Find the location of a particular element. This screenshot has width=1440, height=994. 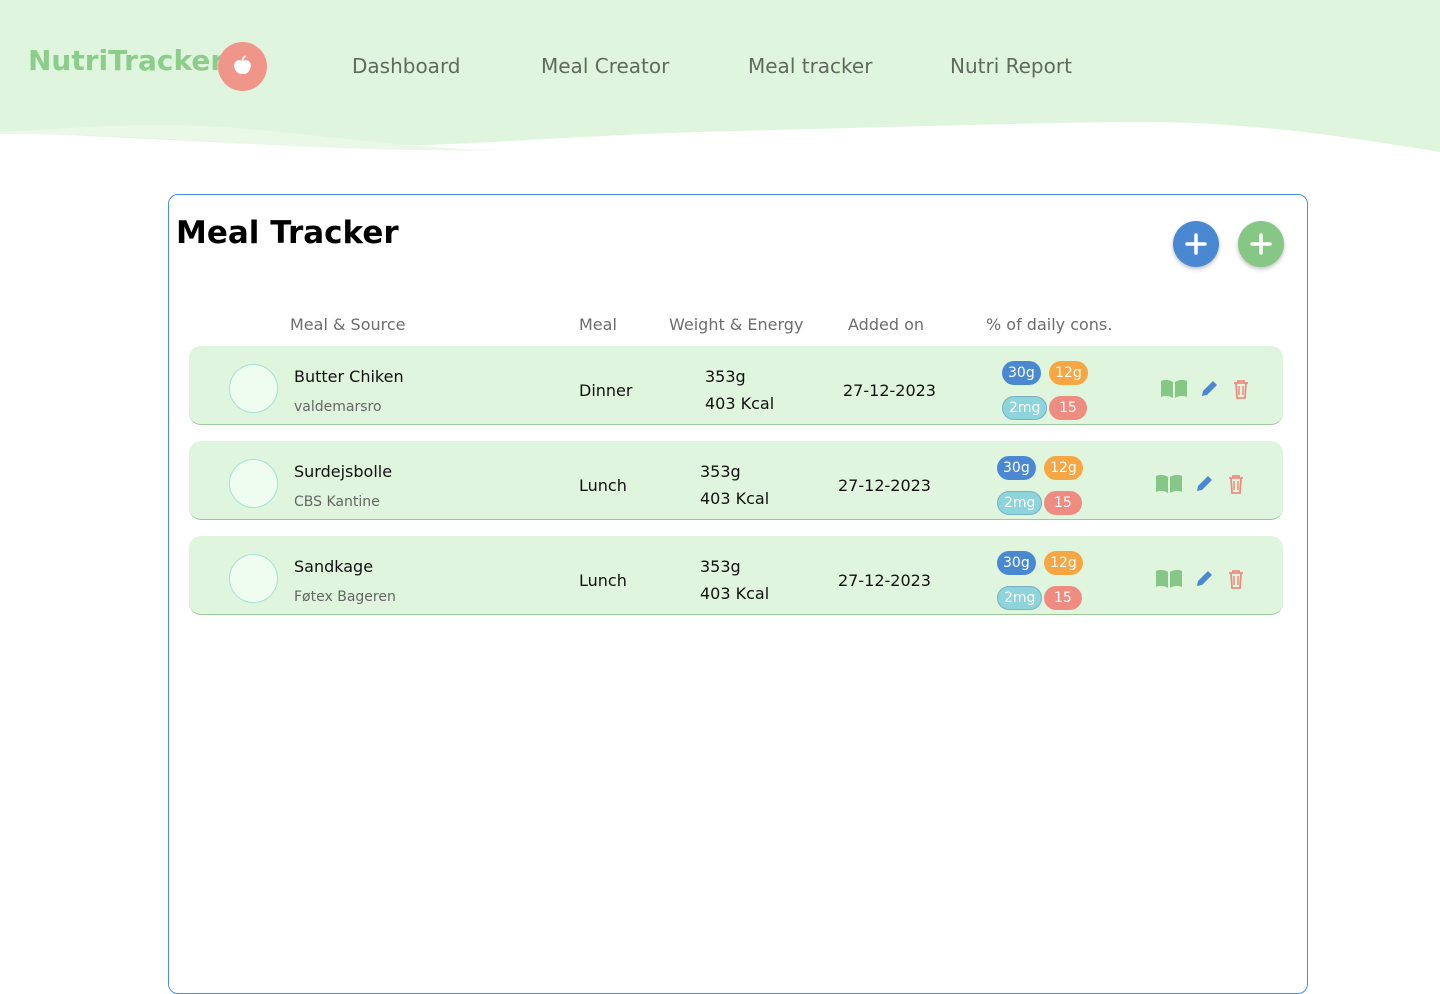

column-header-meal: Meal is located at coordinates (598, 324).